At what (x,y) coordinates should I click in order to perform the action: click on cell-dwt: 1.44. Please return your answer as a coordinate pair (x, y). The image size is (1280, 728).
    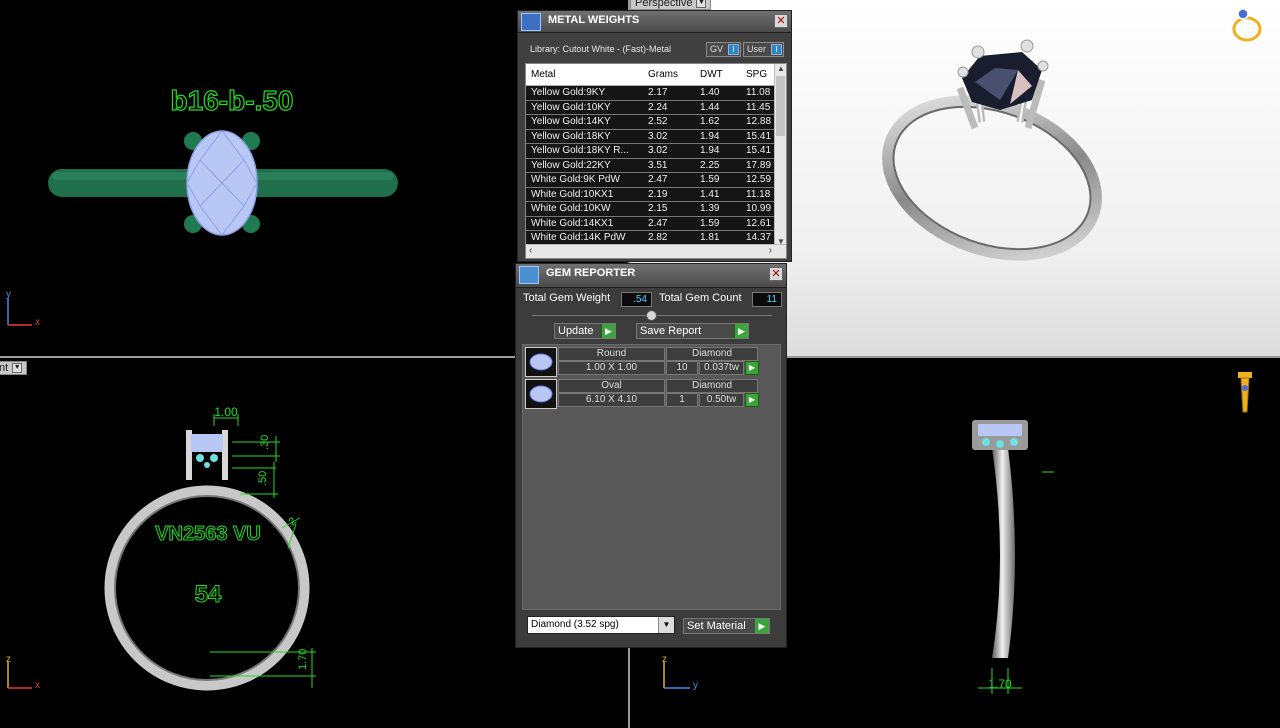
    Looking at the image, I should click on (710, 107).